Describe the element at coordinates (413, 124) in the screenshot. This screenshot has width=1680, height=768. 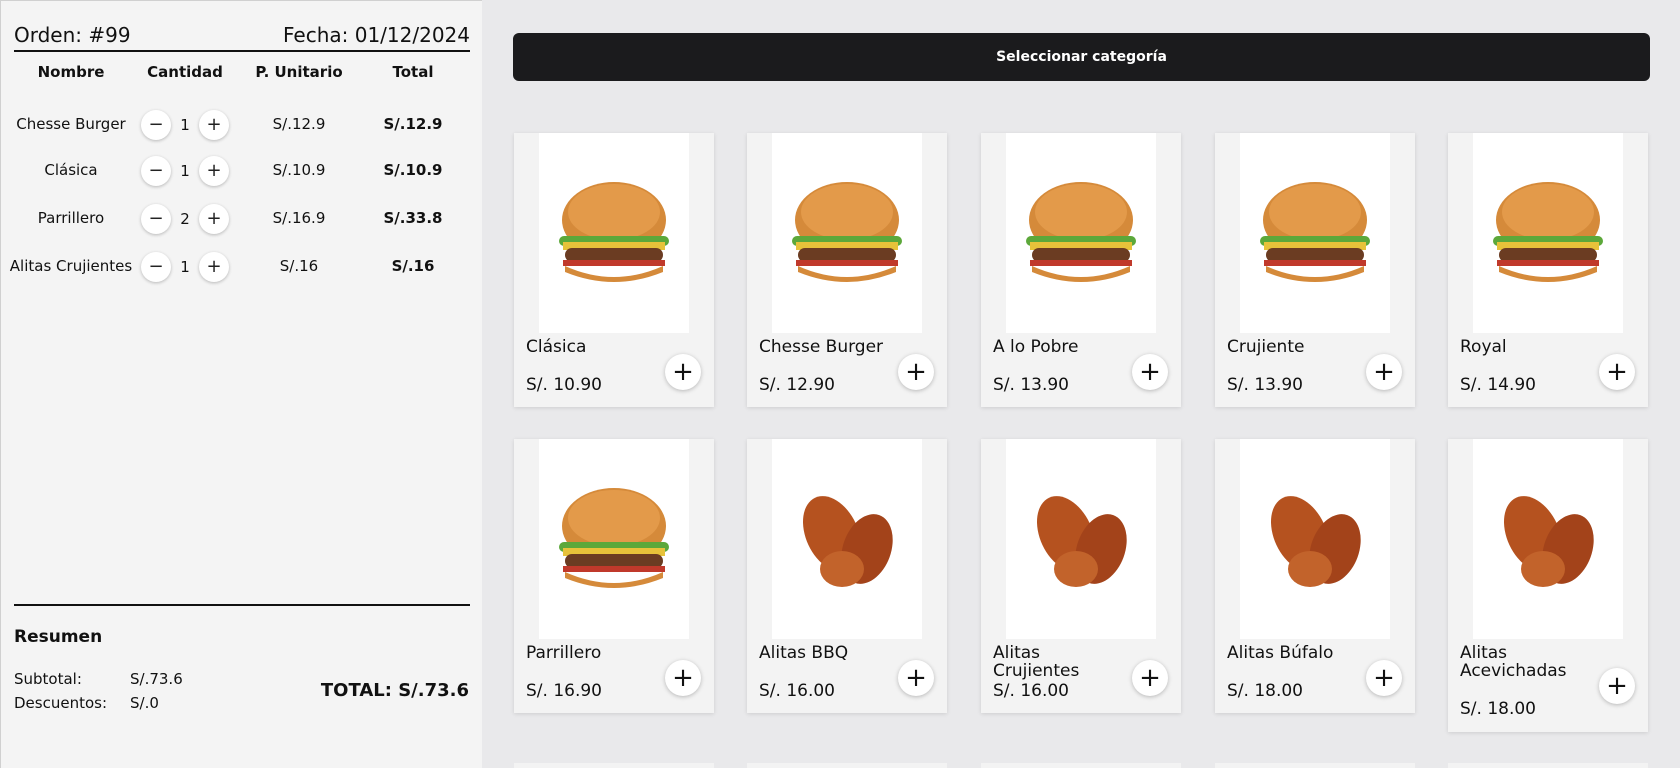
I see `line-total: S/.12.9` at that location.